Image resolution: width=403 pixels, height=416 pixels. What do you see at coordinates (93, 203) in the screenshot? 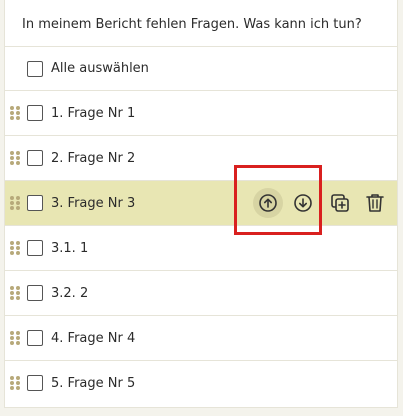
I see `question-label: 3. Frage Nr 3` at bounding box center [93, 203].